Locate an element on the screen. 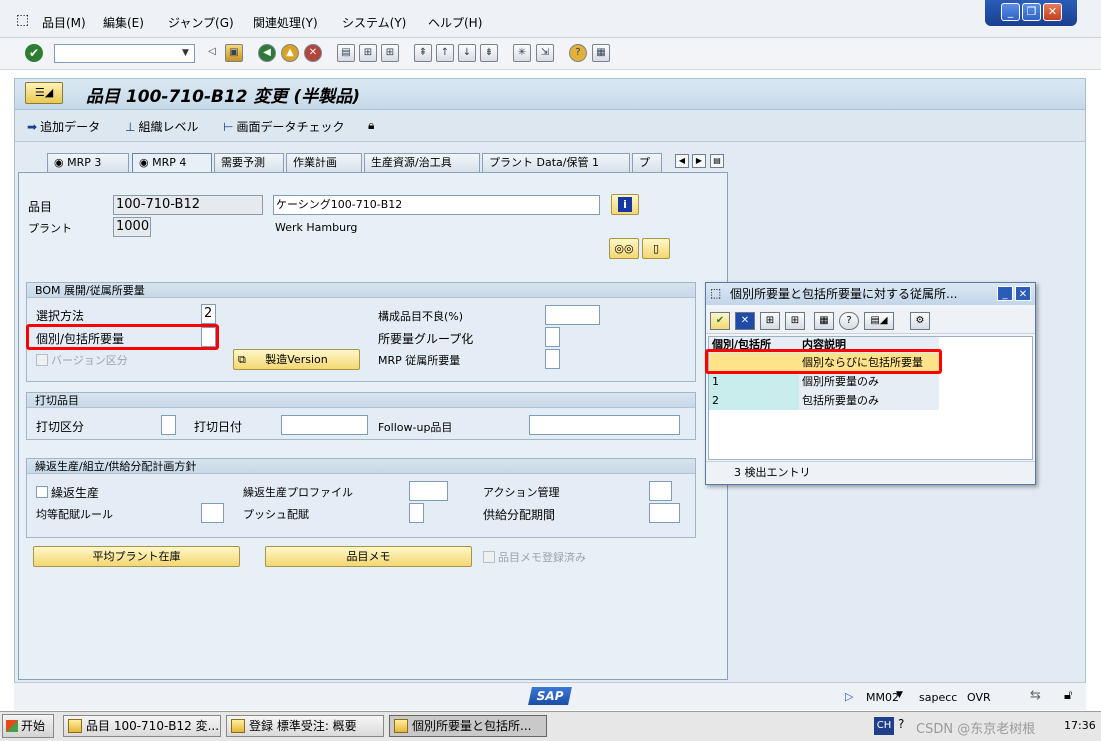  menu-material: 品目(M) is located at coordinates (64, 22).